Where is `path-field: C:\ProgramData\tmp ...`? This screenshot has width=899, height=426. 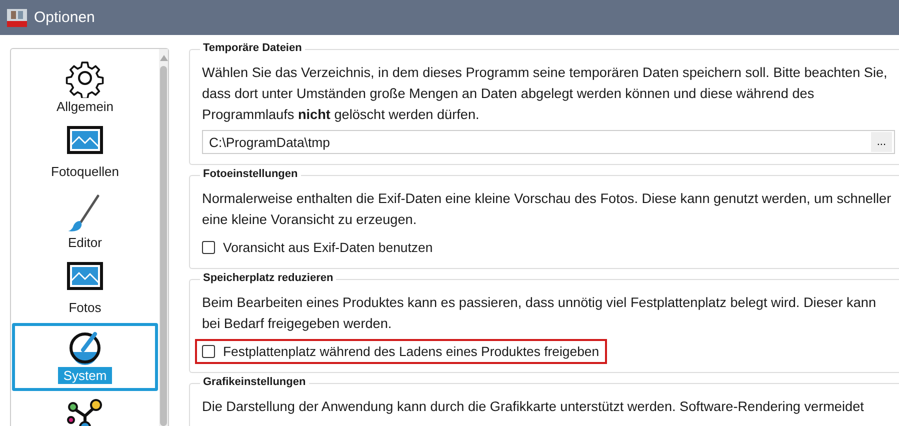 path-field: C:\ProgramData\tmp ... is located at coordinates (548, 142).